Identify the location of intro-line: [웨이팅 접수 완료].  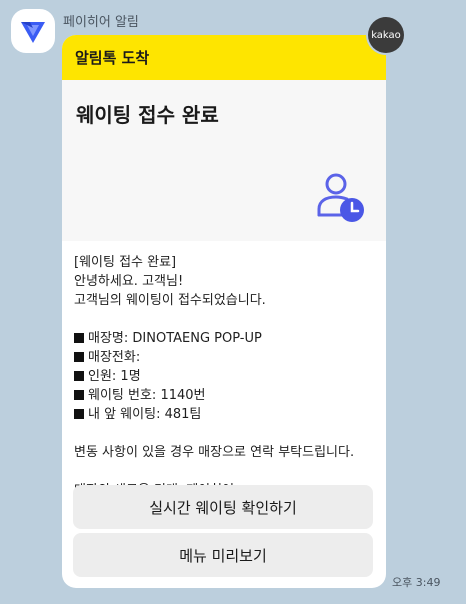
(125, 262).